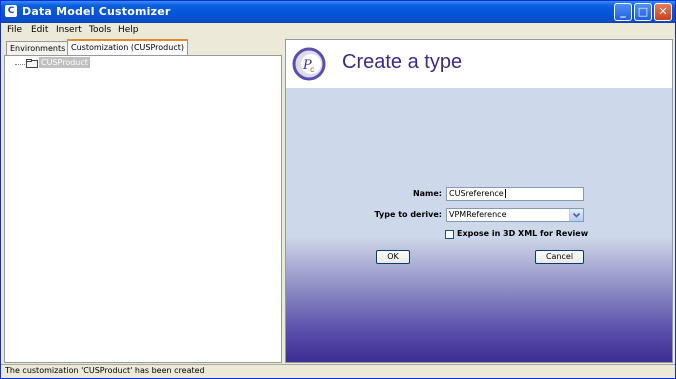 This screenshot has height=379, width=676. I want to click on type-label: Type to derive:, so click(408, 214).